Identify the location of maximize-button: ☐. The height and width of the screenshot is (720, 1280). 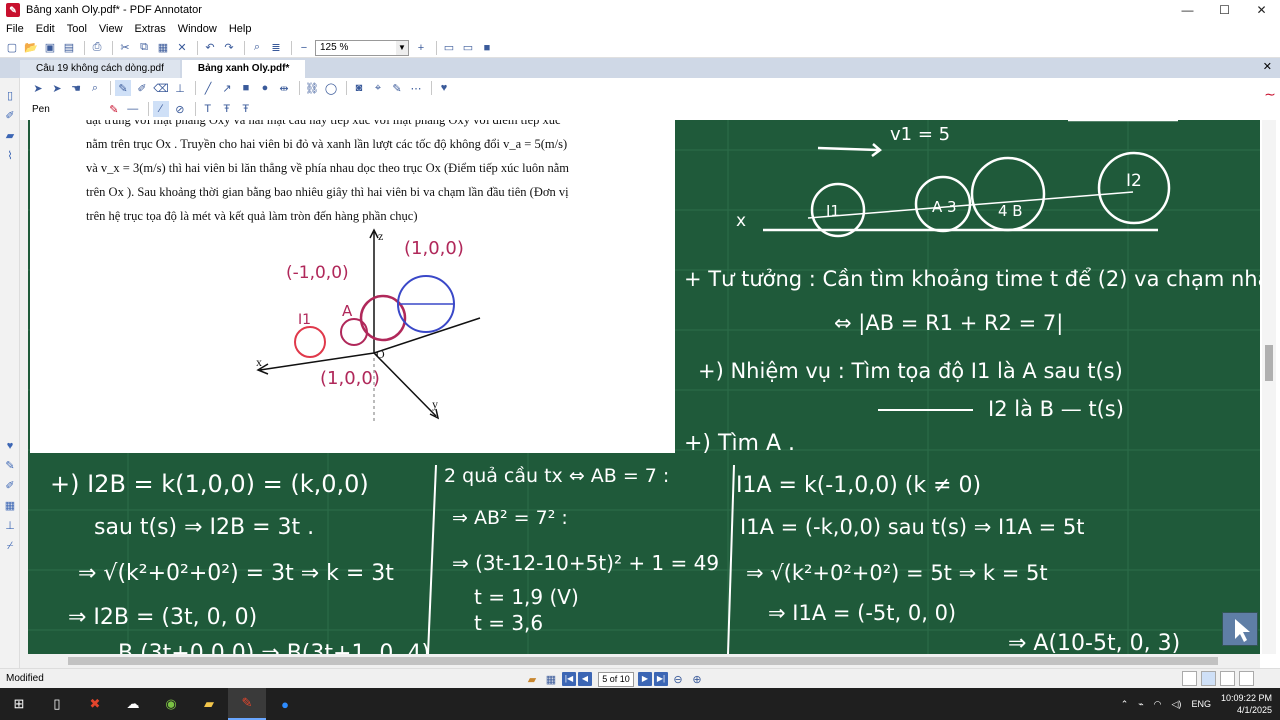
(1224, 10).